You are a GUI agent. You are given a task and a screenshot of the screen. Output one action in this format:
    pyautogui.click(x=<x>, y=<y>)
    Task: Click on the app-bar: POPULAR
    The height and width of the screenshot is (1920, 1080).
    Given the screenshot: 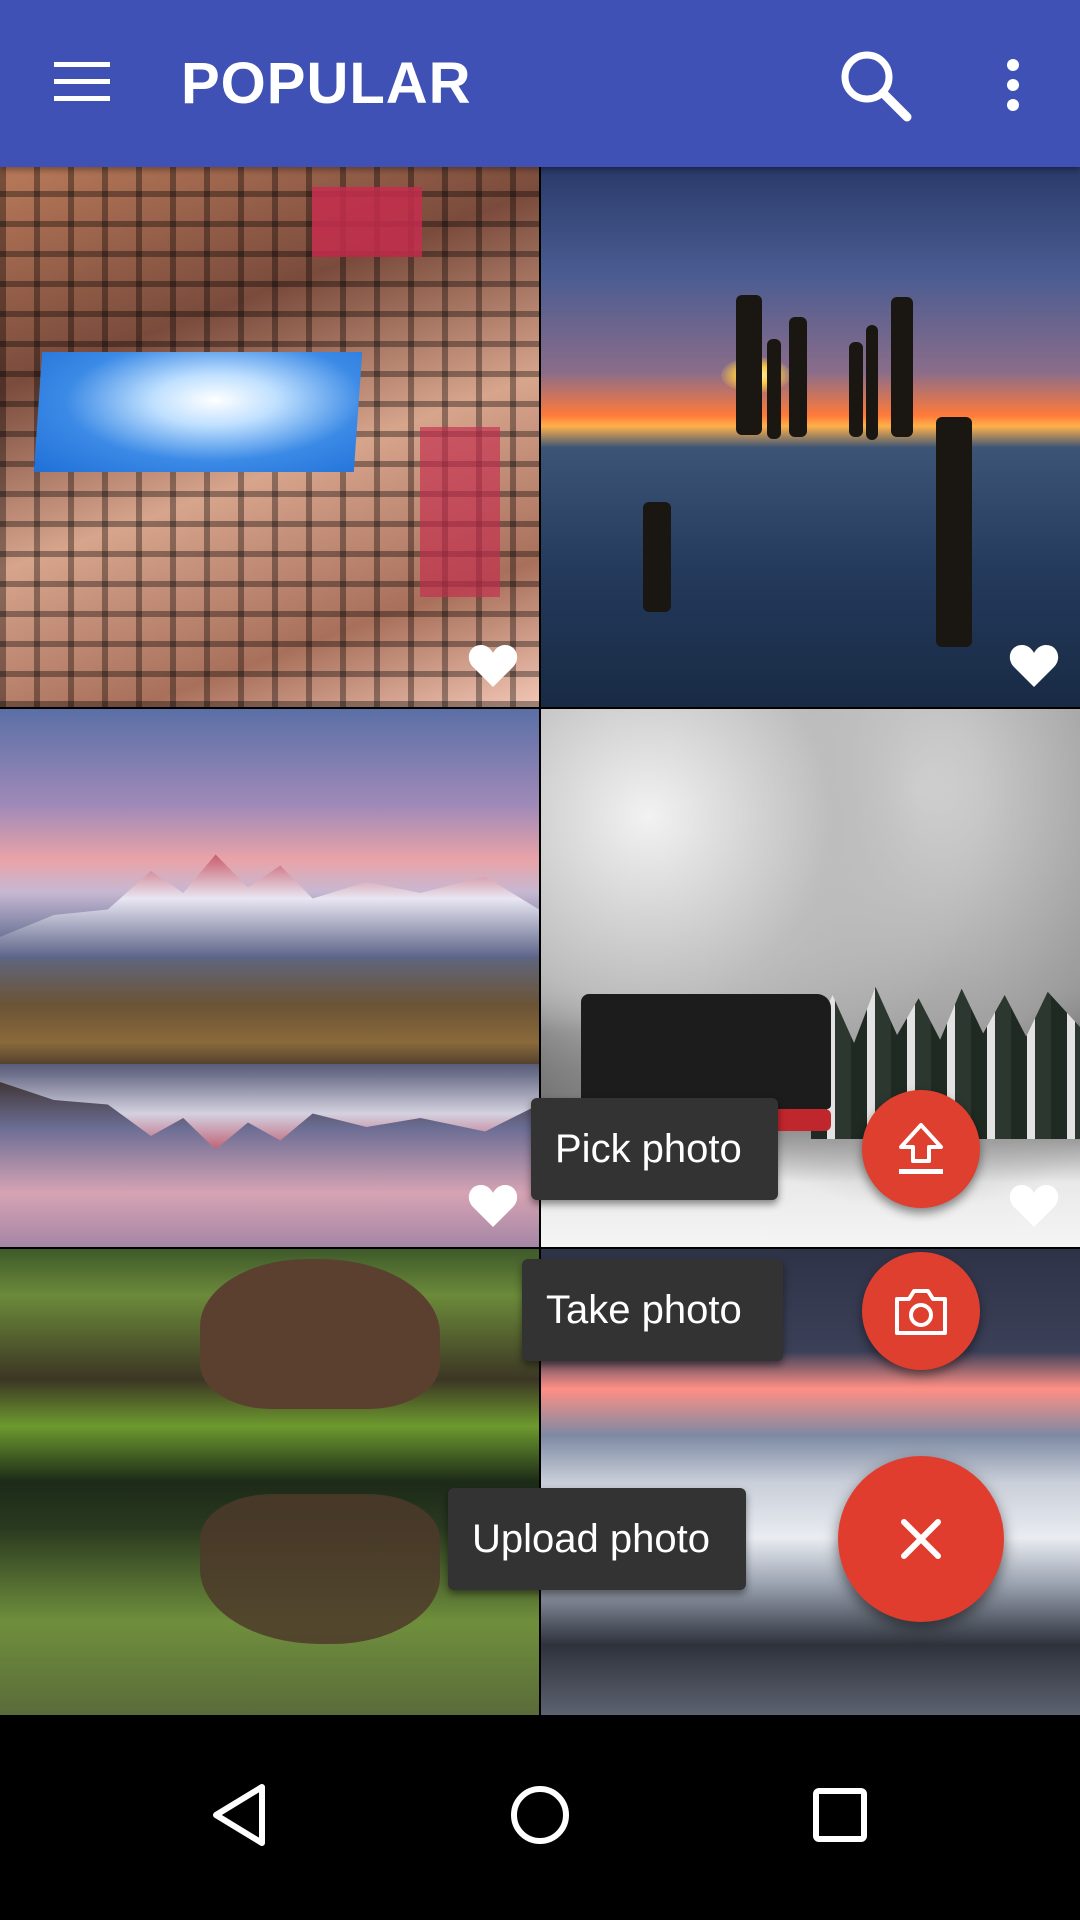 What is the action you would take?
    pyautogui.click(x=540, y=83)
    